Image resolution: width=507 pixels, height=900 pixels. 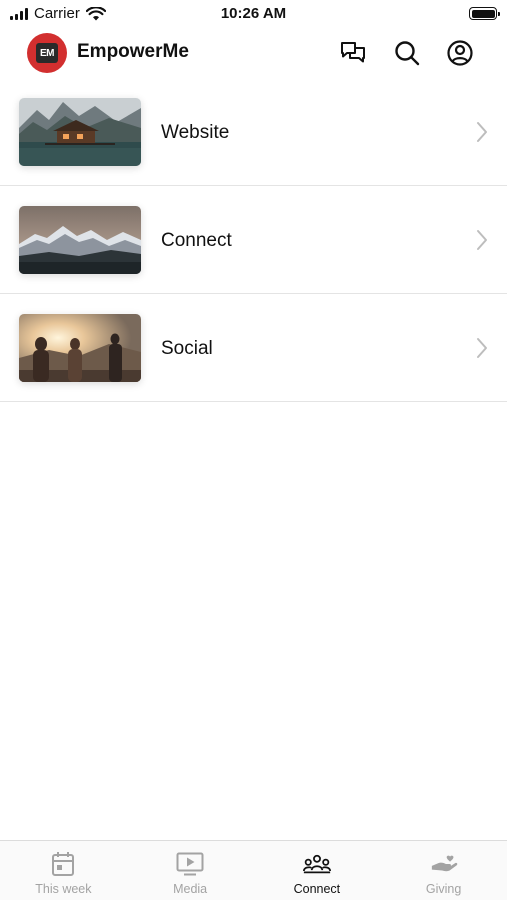 I want to click on status-time: 10:26 AM, so click(x=253, y=13).